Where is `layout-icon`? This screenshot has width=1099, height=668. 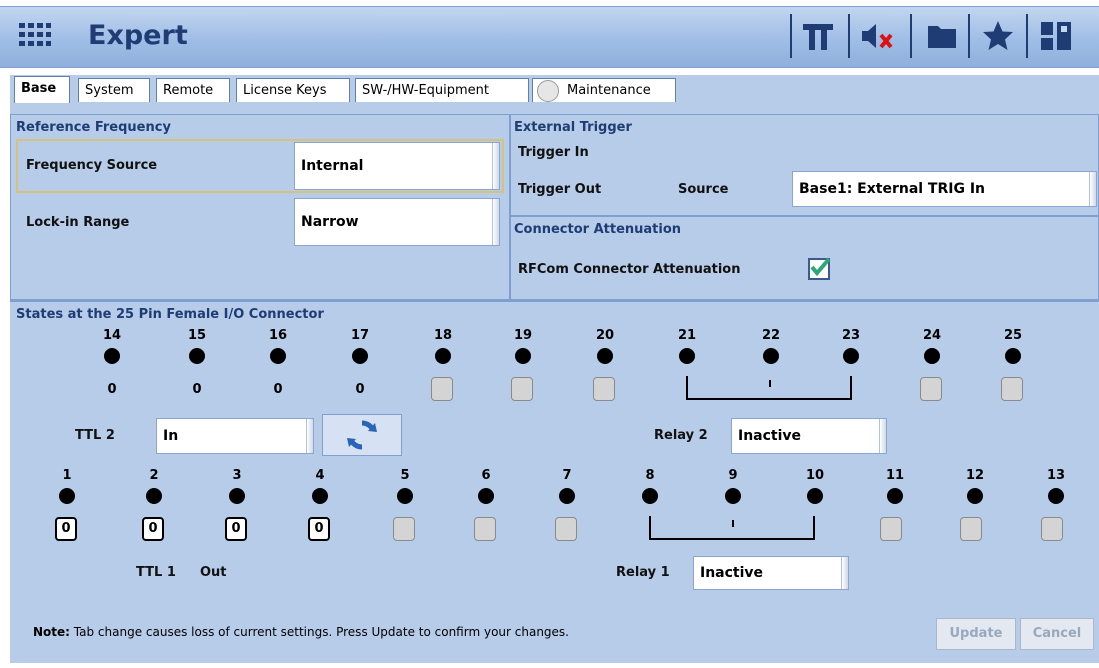
layout-icon is located at coordinates (1056, 36).